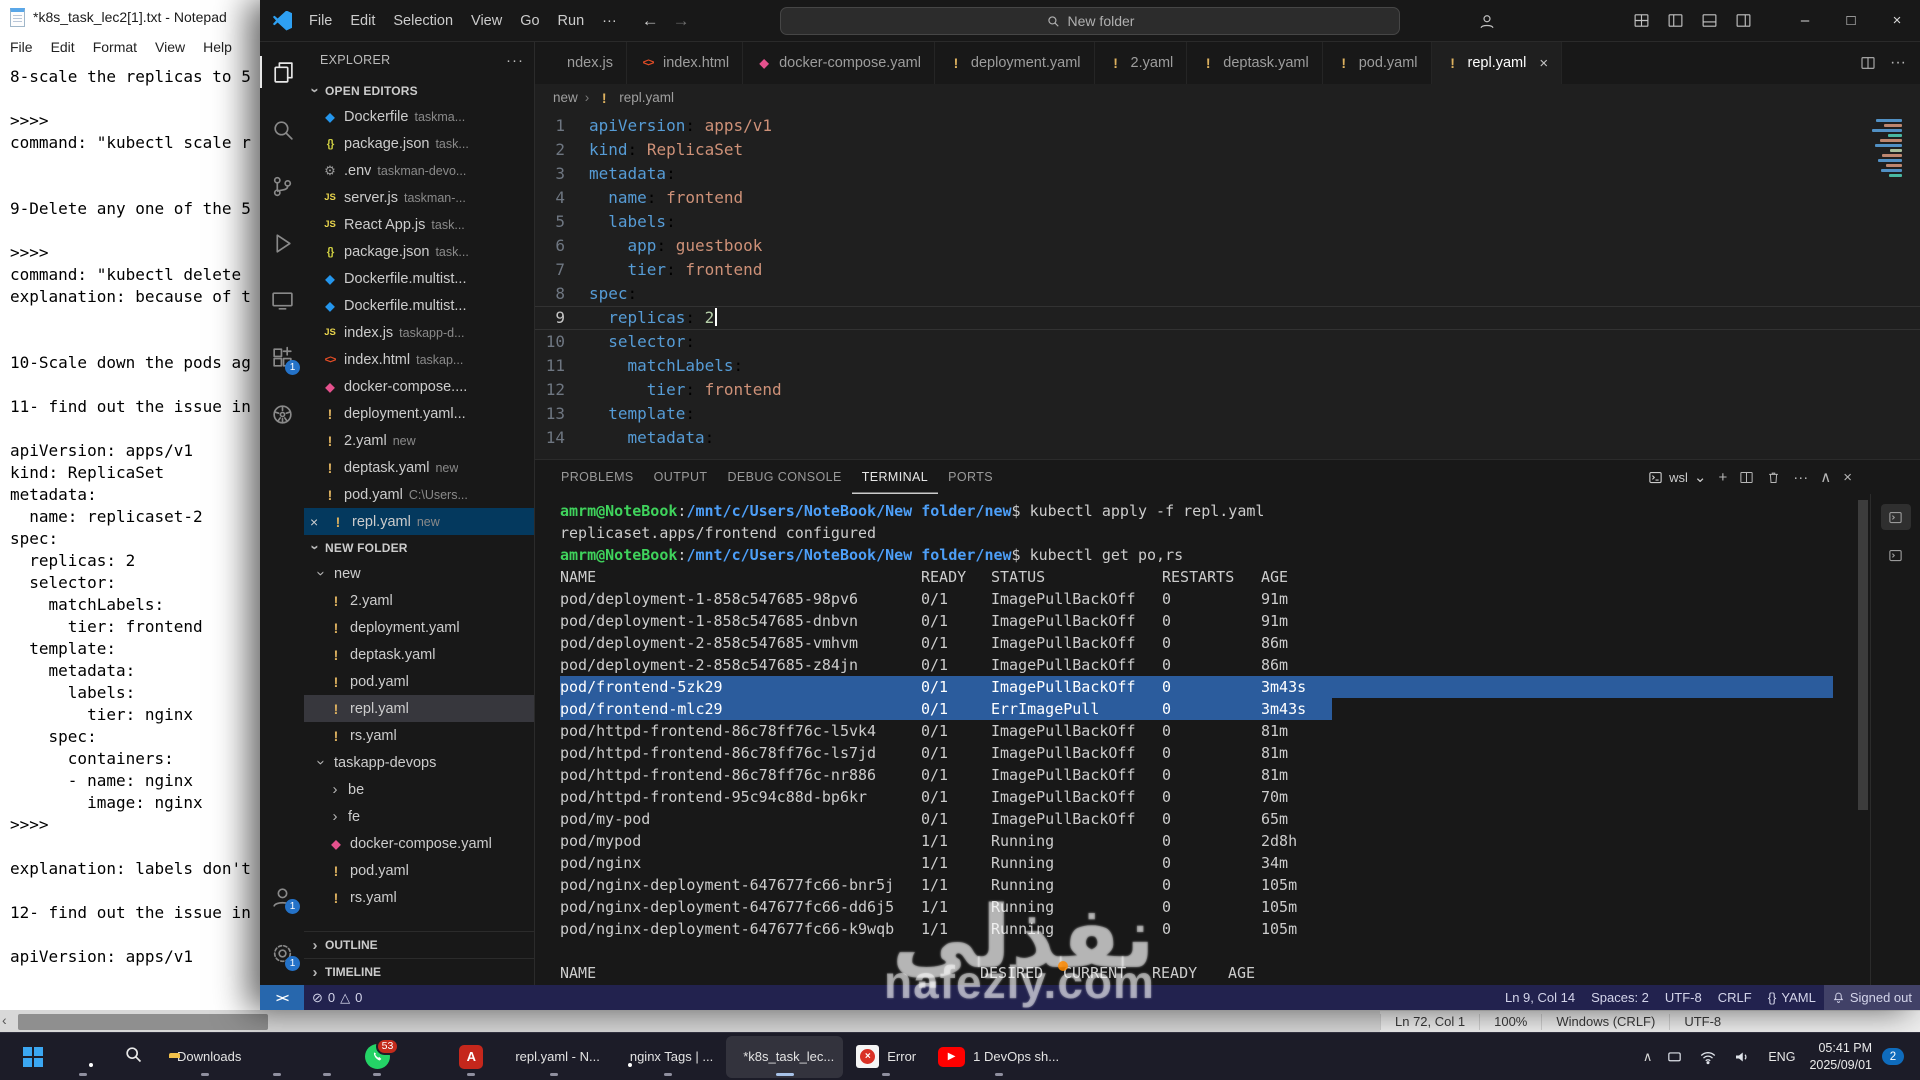 Image resolution: width=1920 pixels, height=1080 pixels. What do you see at coordinates (133, 1057) in the screenshot?
I see `taskbar-search-button` at bounding box center [133, 1057].